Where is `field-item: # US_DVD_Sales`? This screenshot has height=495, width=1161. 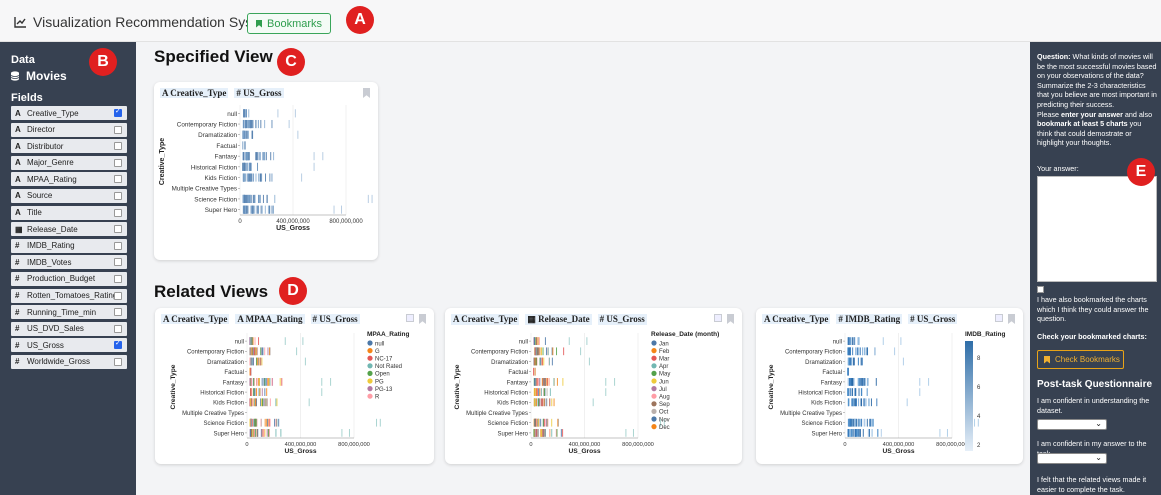 field-item: # US_DVD_Sales is located at coordinates (69, 328).